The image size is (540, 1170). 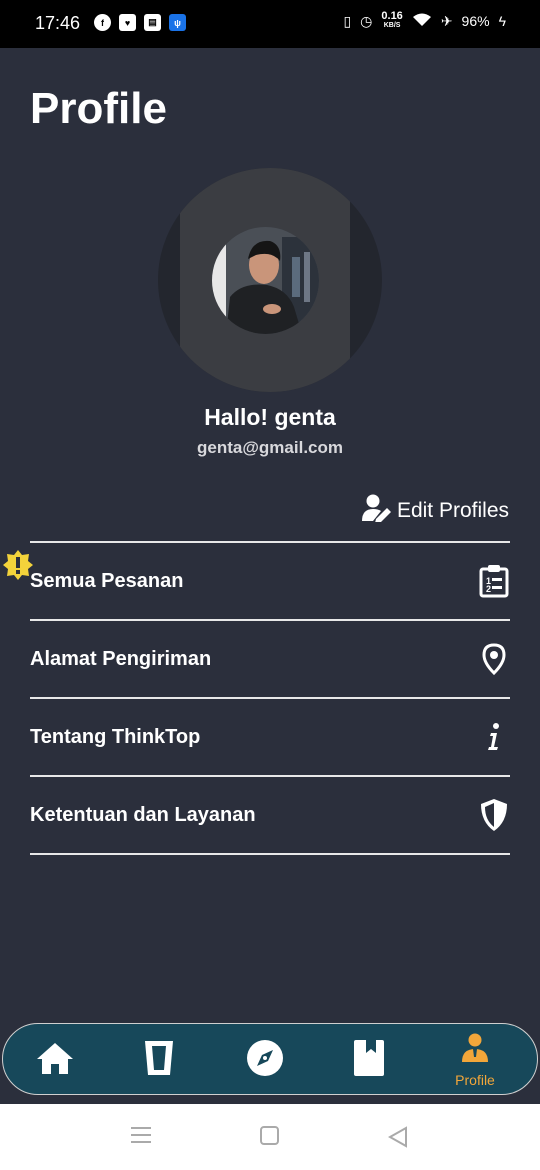 What do you see at coordinates (502, 21) in the screenshot?
I see `charging-icon: ϟ` at bounding box center [502, 21].